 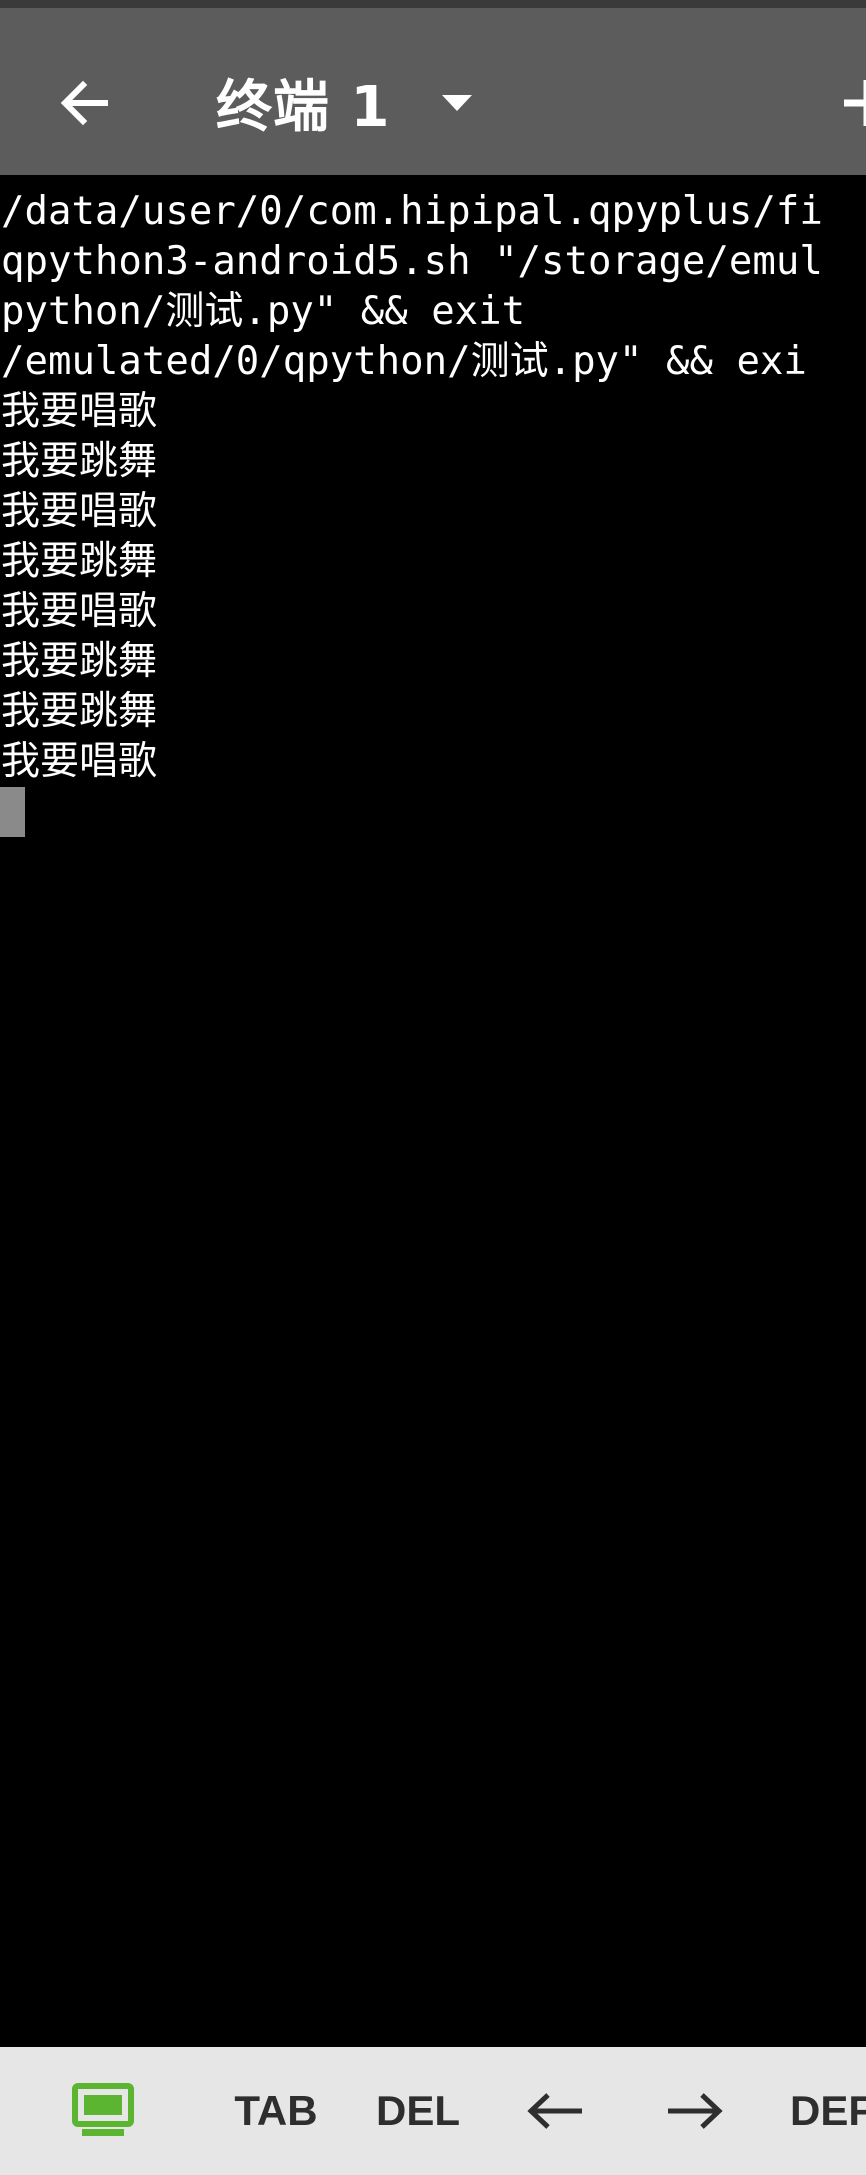 I want to click on session-dropdown-button, so click(x=457, y=103).